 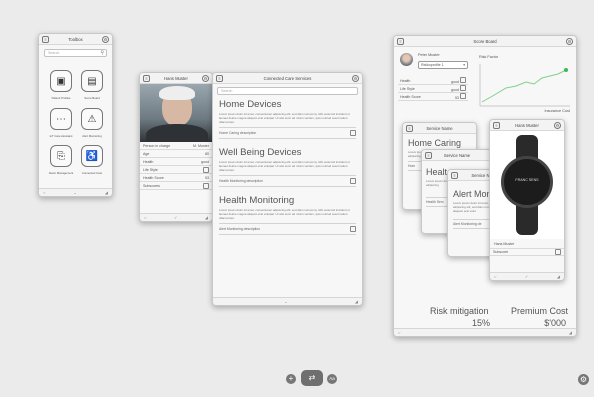 What do you see at coordinates (527, 252) in the screenshot?
I see `subscore-row: Subscore` at bounding box center [527, 252].